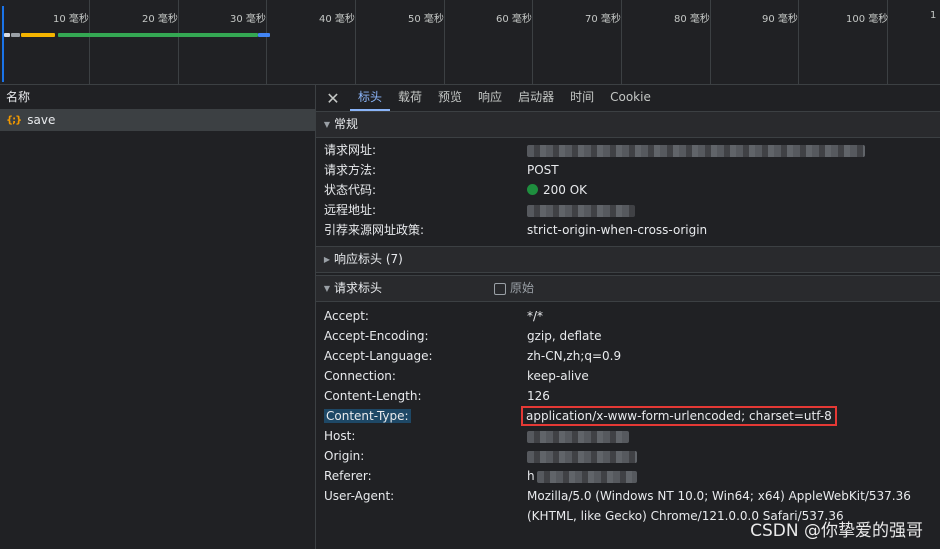  What do you see at coordinates (15, 35) in the screenshot?
I see `waterfall-stalled-bar` at bounding box center [15, 35].